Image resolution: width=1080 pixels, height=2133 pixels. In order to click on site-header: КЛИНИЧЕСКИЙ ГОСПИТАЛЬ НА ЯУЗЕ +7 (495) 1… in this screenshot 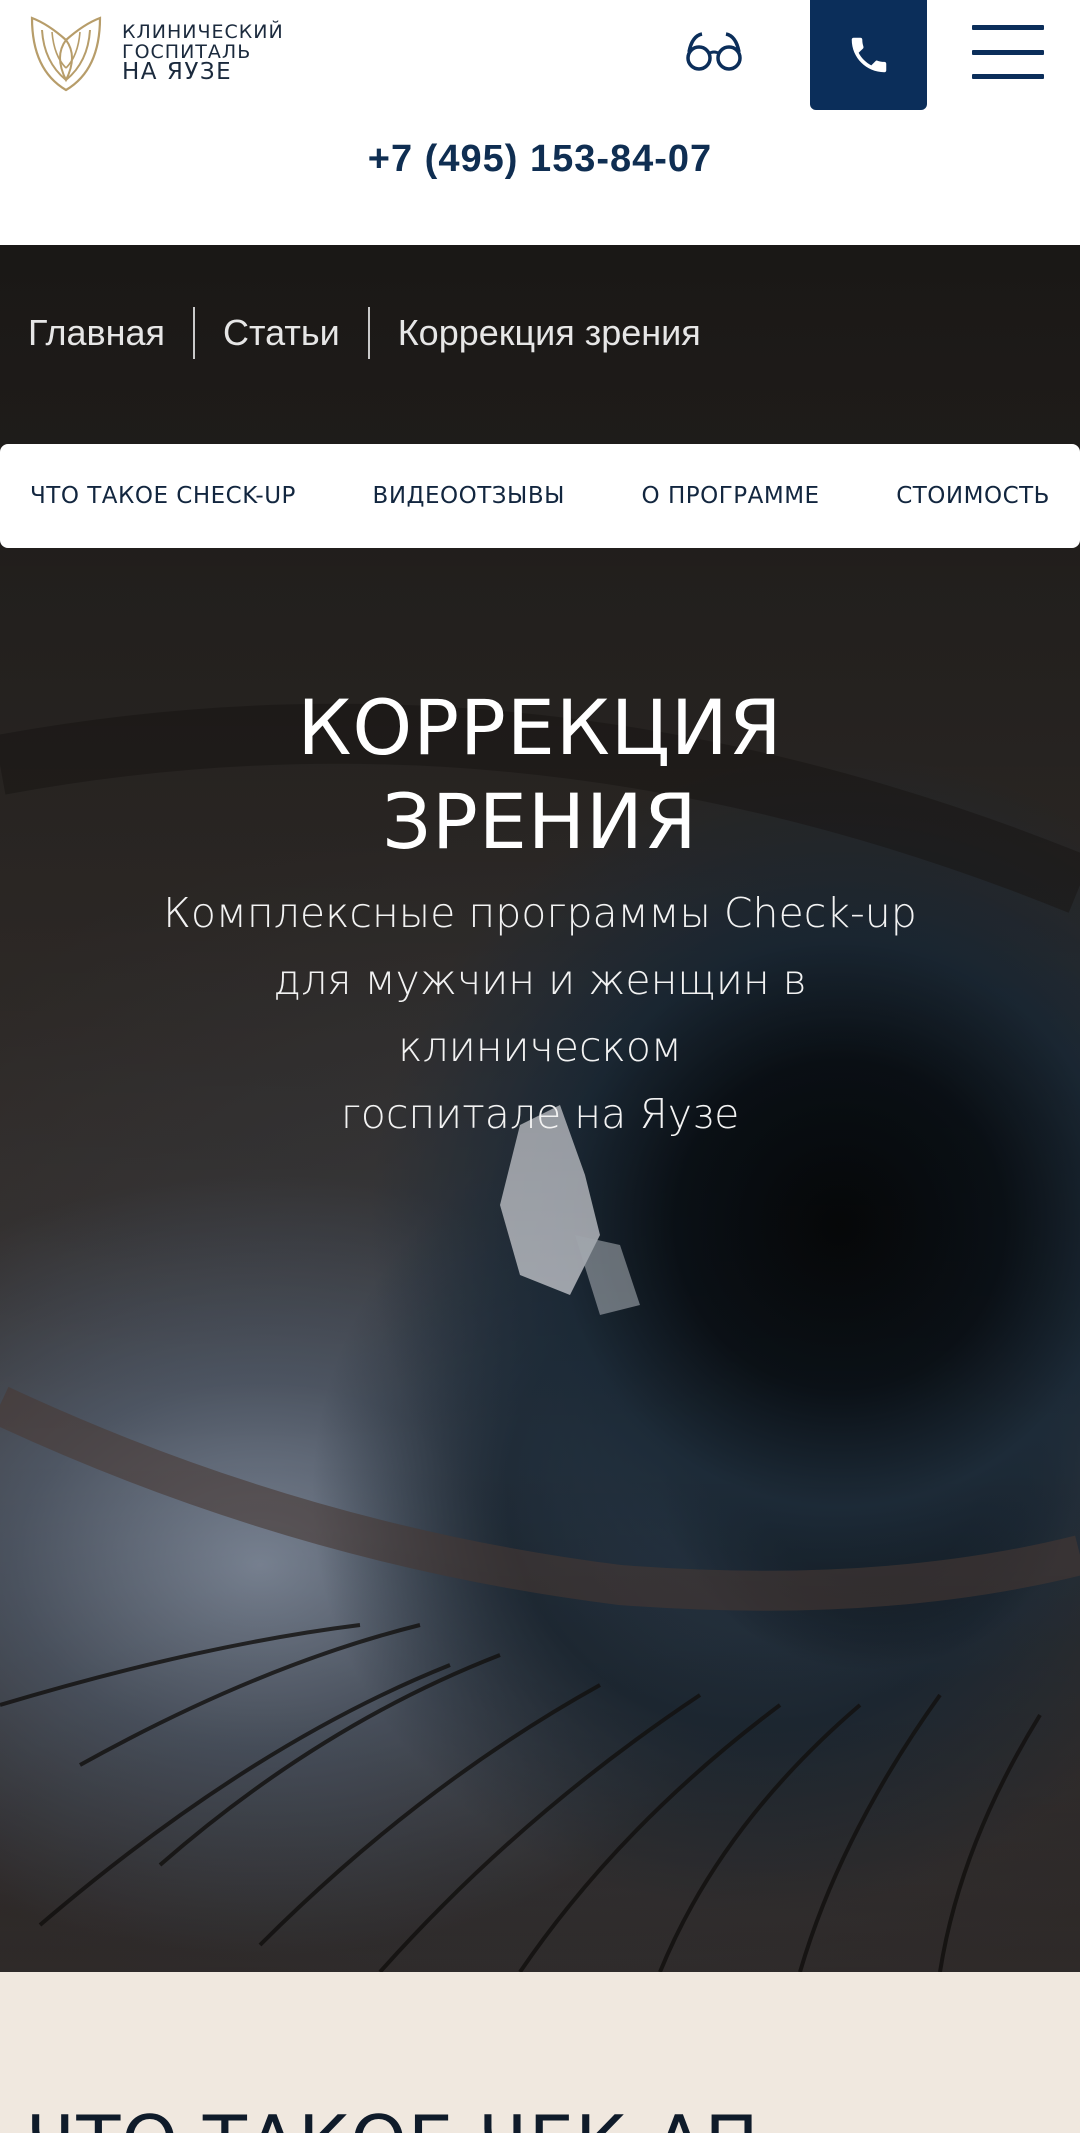, I will do `click(540, 122)`.